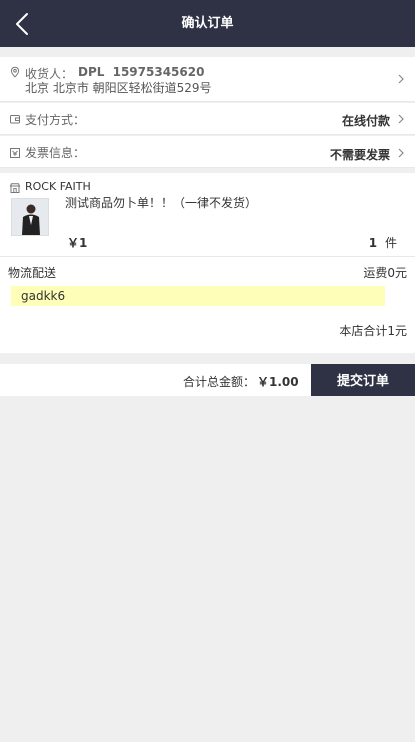  I want to click on quantity-unit: 件, so click(390, 243).